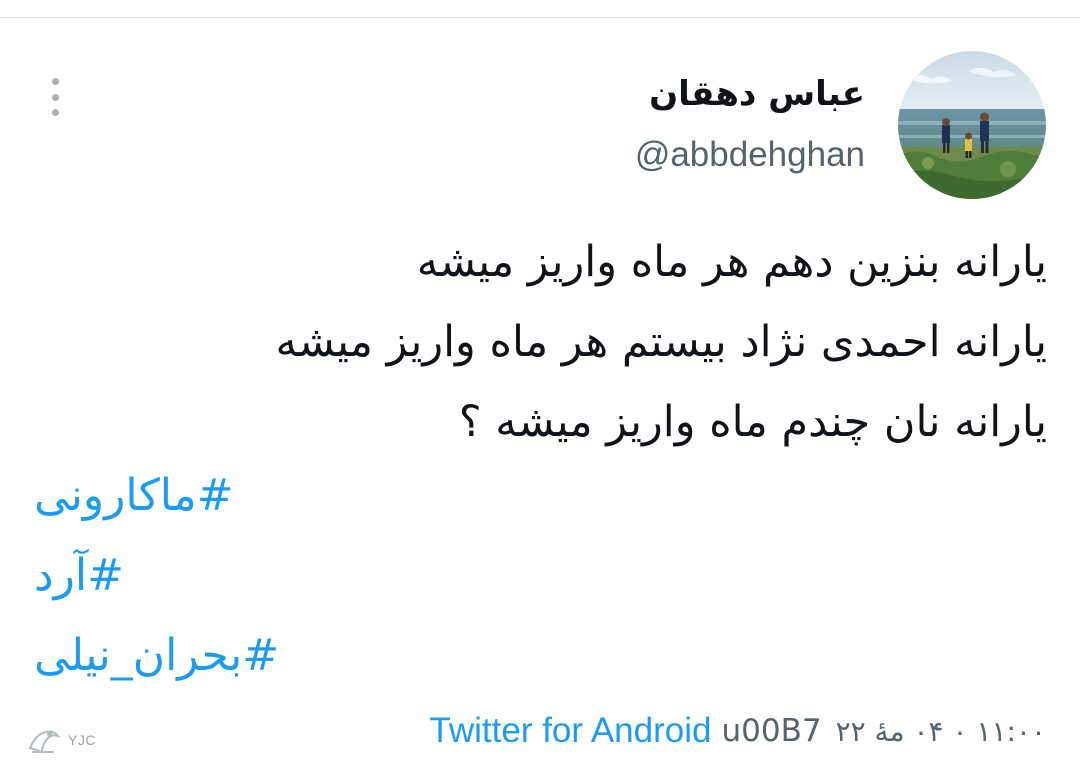 Image resolution: width=1080 pixels, height=782 pixels. Describe the element at coordinates (156, 496) in the screenshot. I see `hashtag-link: #ماکارونی` at that location.